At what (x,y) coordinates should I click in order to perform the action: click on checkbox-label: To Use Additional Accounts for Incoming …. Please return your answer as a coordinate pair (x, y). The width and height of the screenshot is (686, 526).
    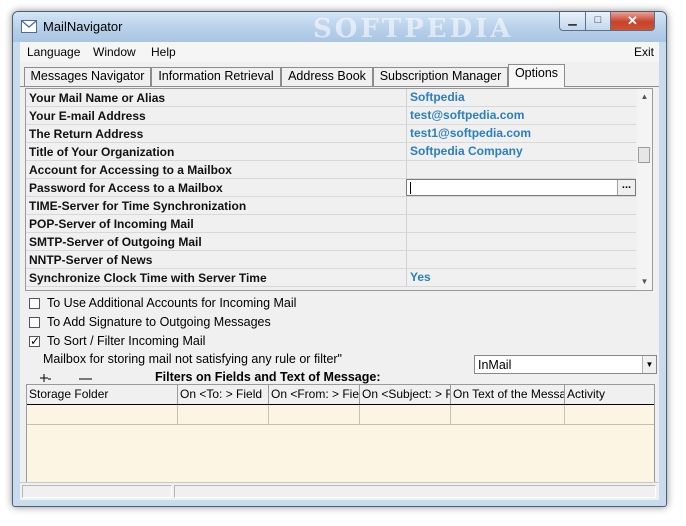
    Looking at the image, I should click on (172, 303).